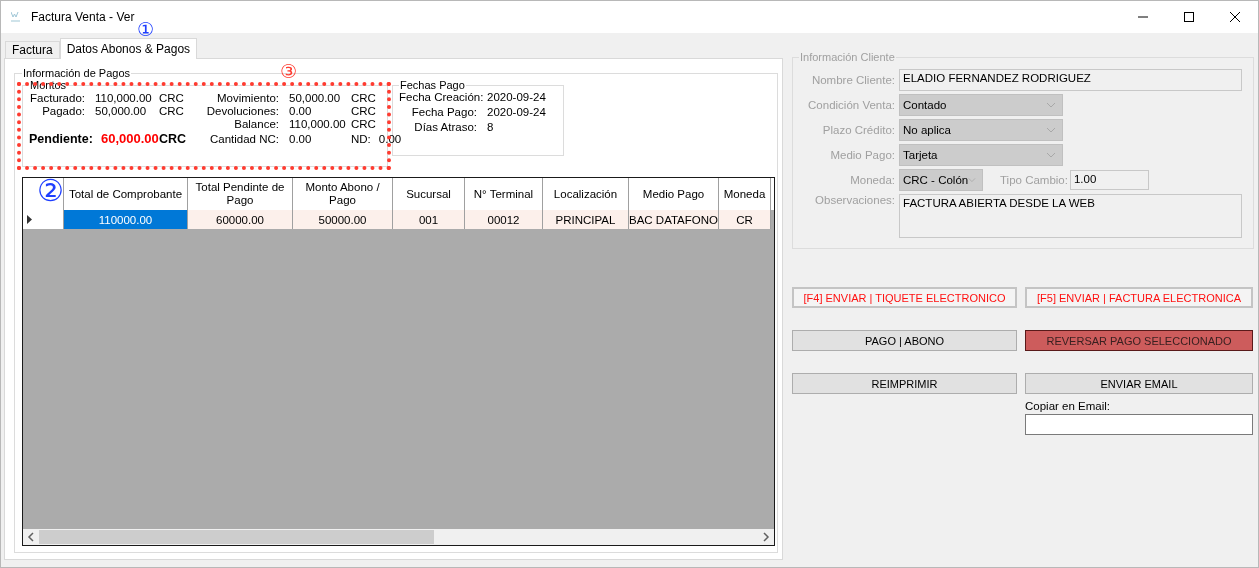 The image size is (1259, 568). What do you see at coordinates (1068, 406) in the screenshot?
I see `field-label: Copiar en Email:` at bounding box center [1068, 406].